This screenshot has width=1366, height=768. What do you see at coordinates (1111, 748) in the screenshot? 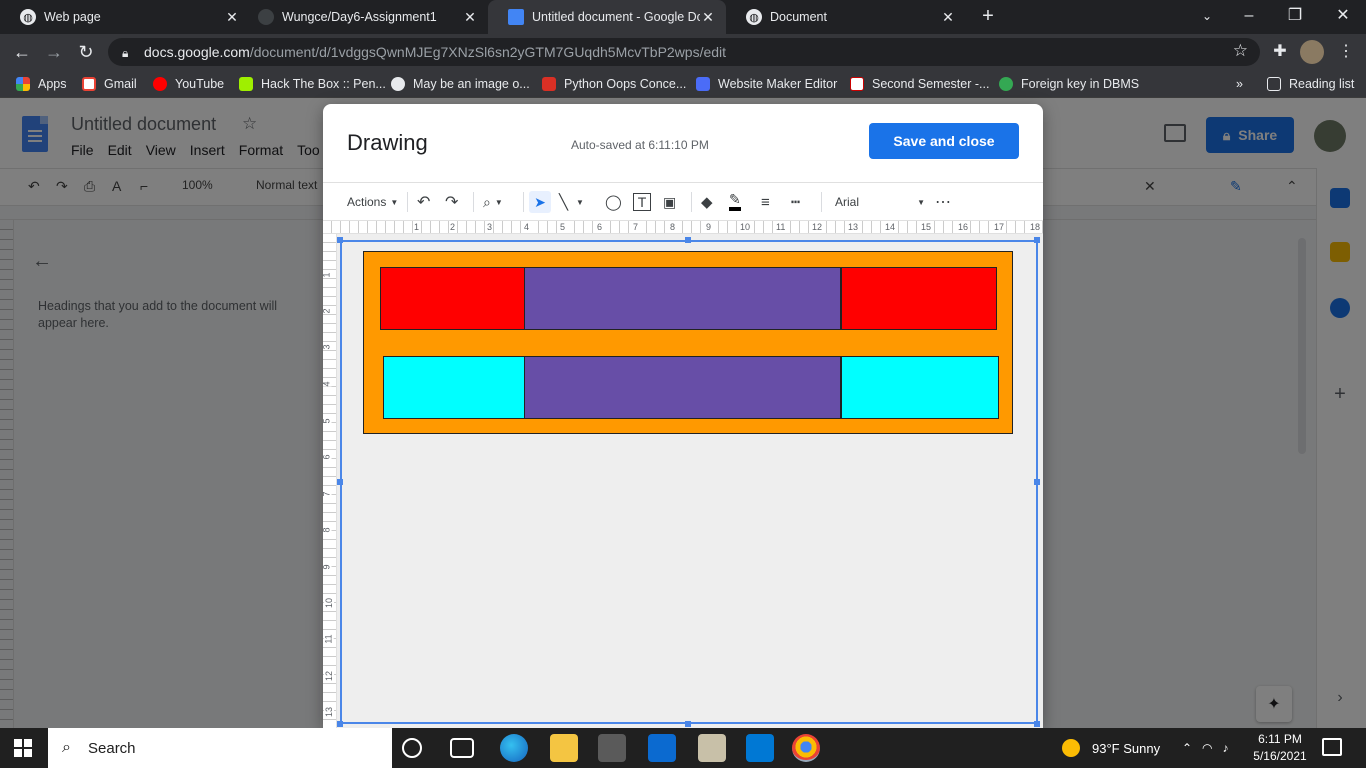
I see `weather-widget: 93°F Sunny` at bounding box center [1111, 748].